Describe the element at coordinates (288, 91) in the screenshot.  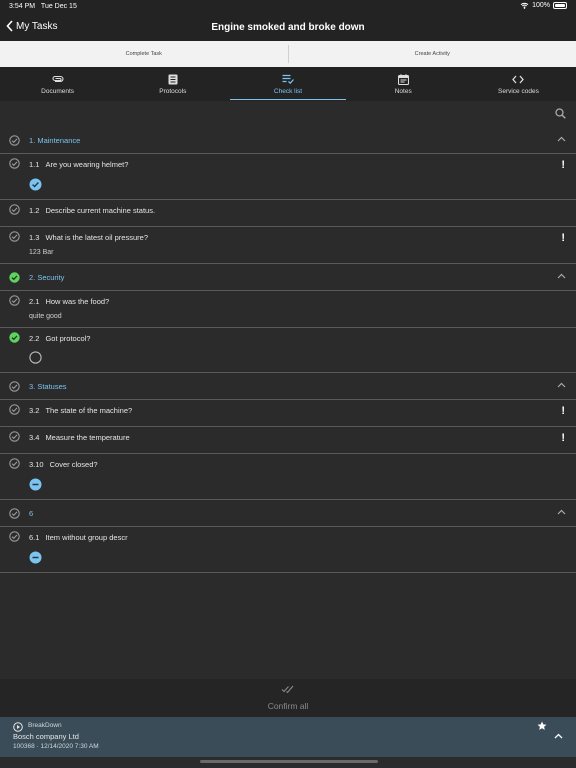
I see `tab-label: Check list` at that location.